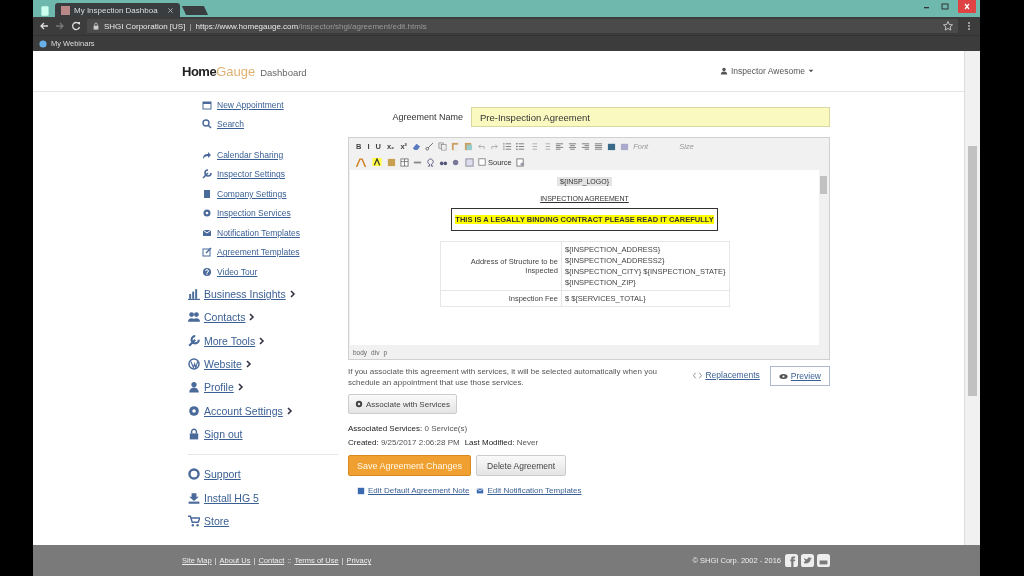 The width and height of the screenshot is (1024, 576). What do you see at coordinates (60, 26) in the screenshot?
I see `forward-icon` at bounding box center [60, 26].